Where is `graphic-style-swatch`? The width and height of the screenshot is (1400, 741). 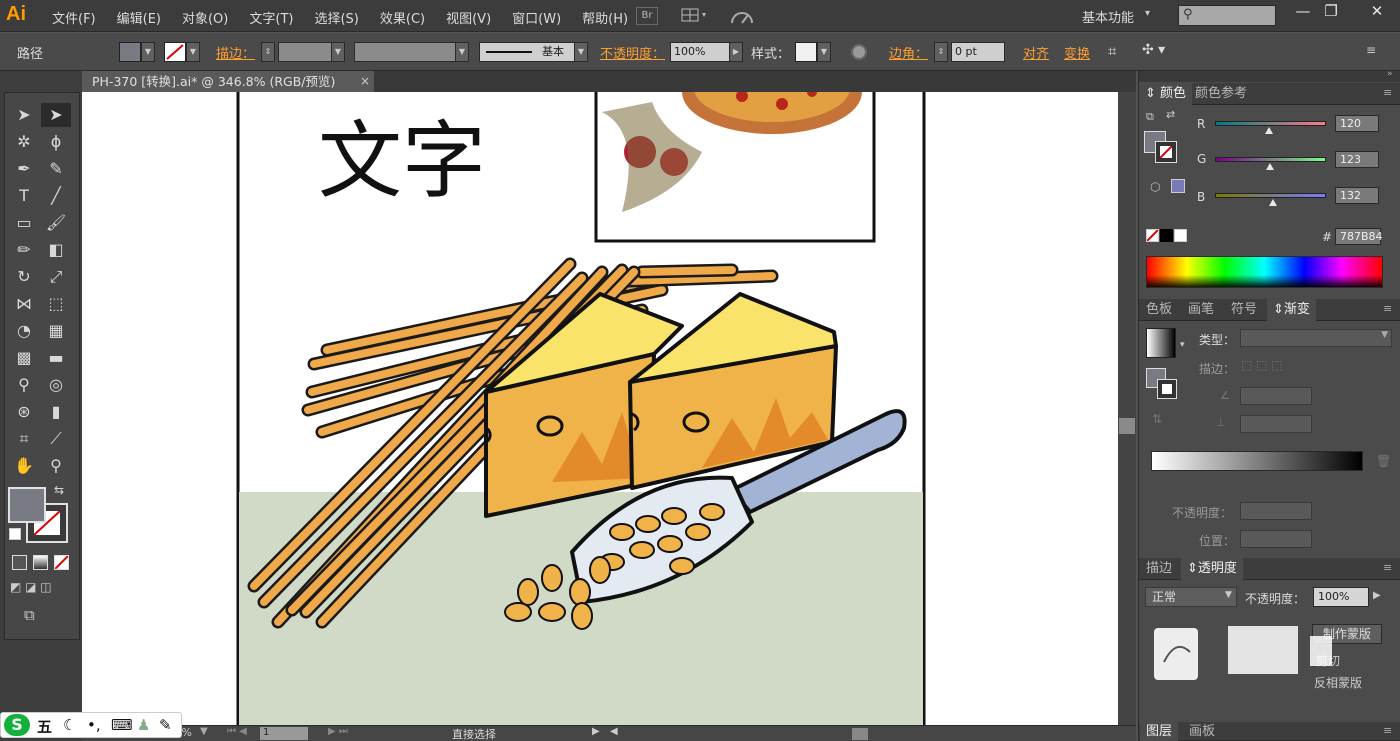
graphic-style-swatch is located at coordinates (806, 52).